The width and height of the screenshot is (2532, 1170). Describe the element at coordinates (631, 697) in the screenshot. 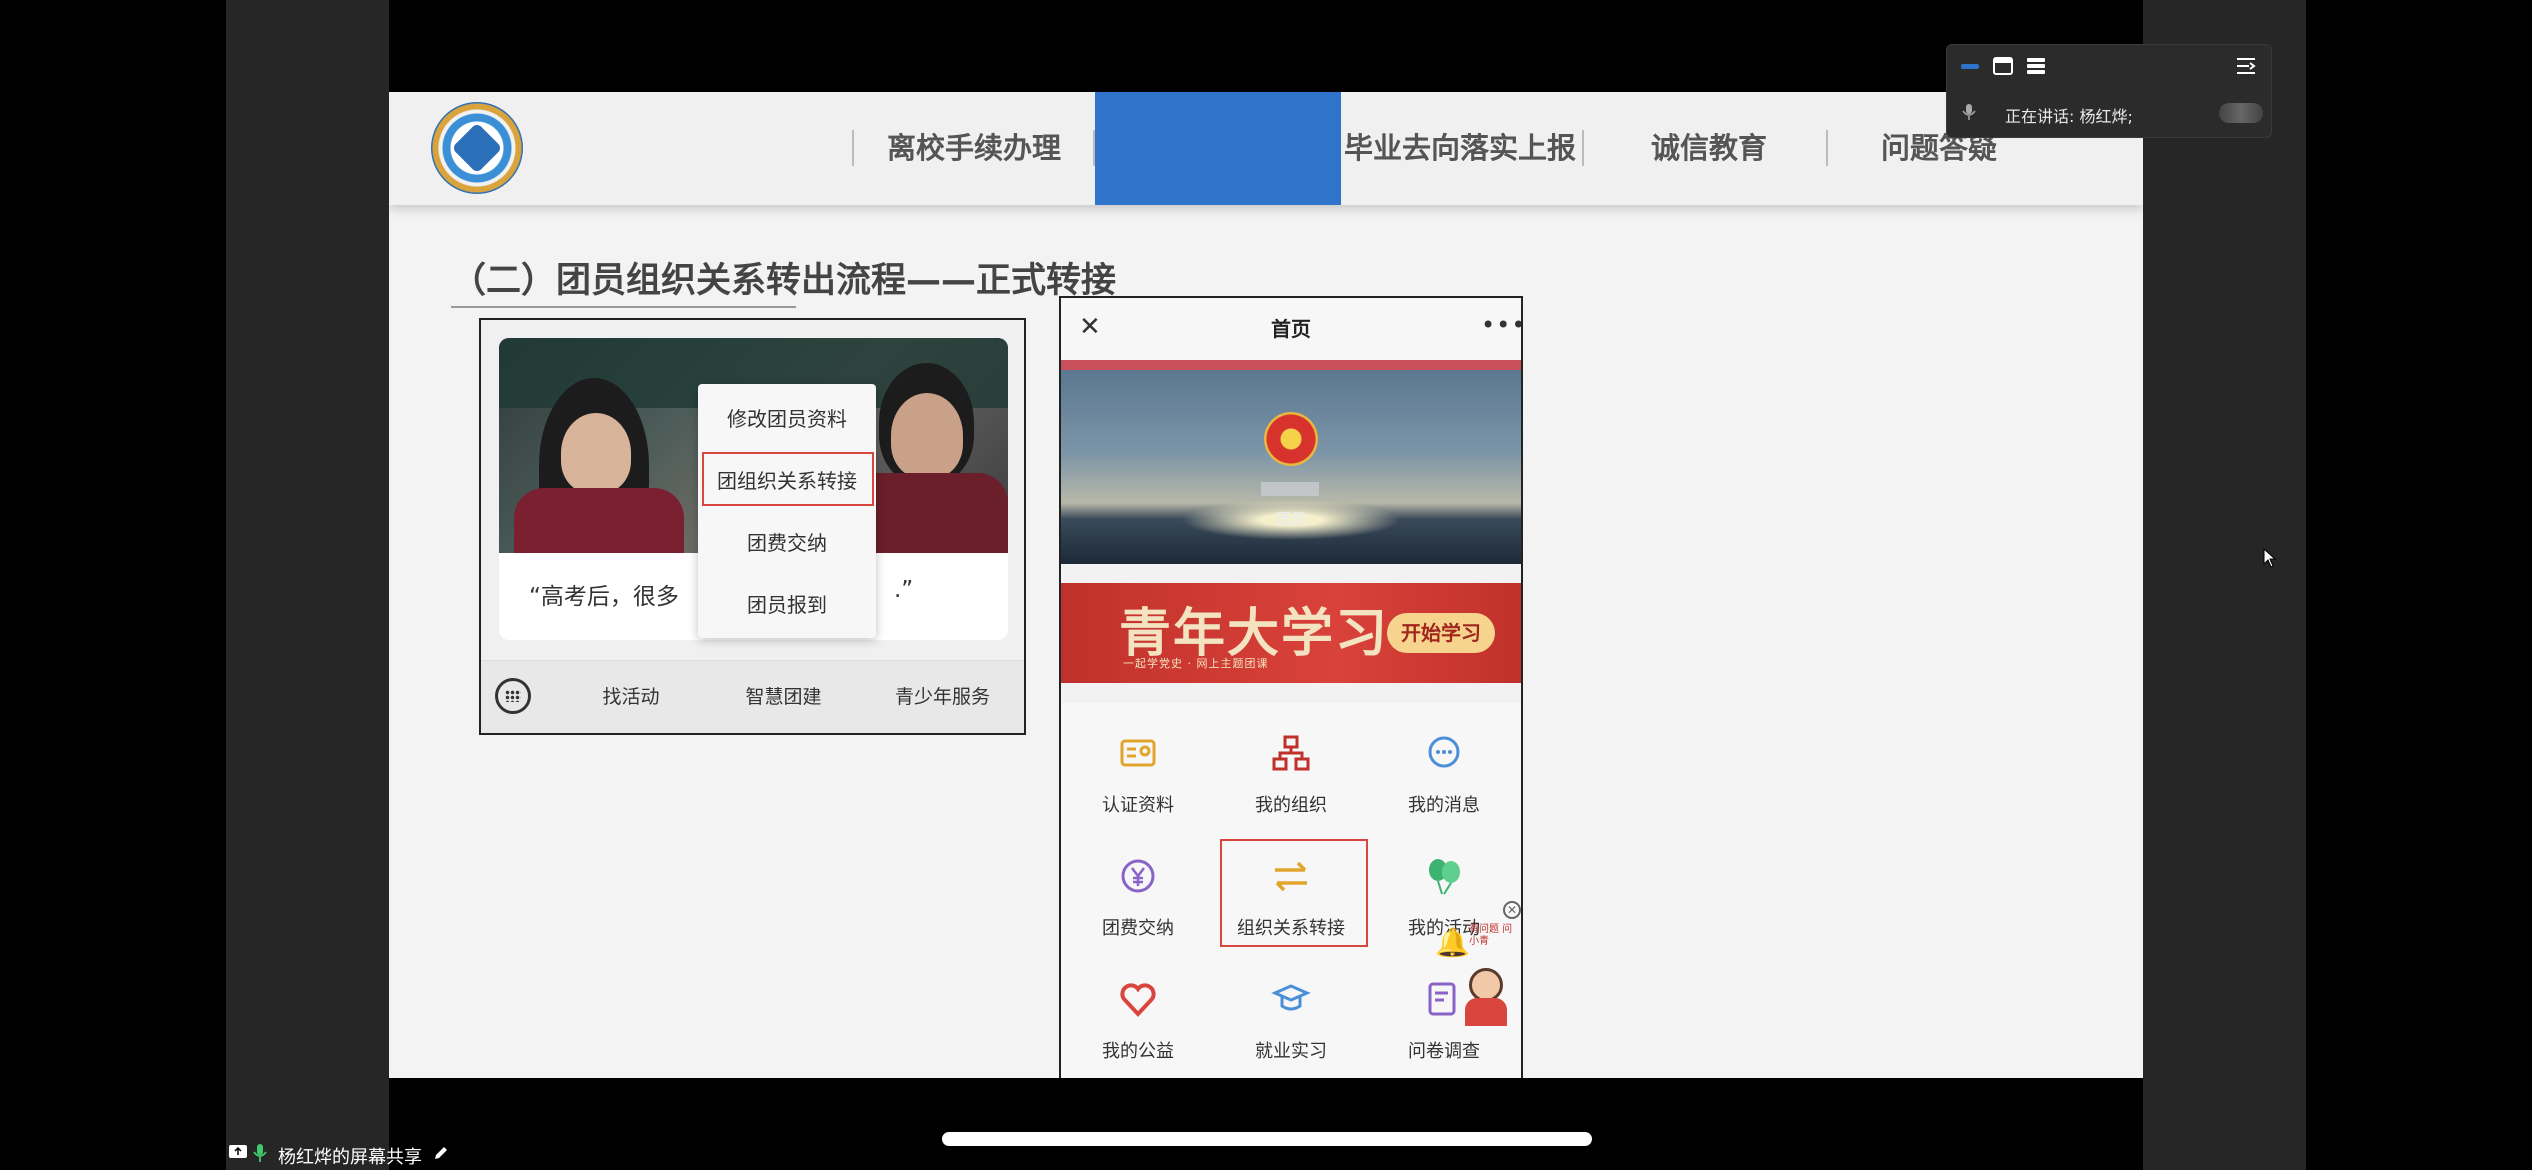

I see `tab-find-activity: 找活动` at that location.